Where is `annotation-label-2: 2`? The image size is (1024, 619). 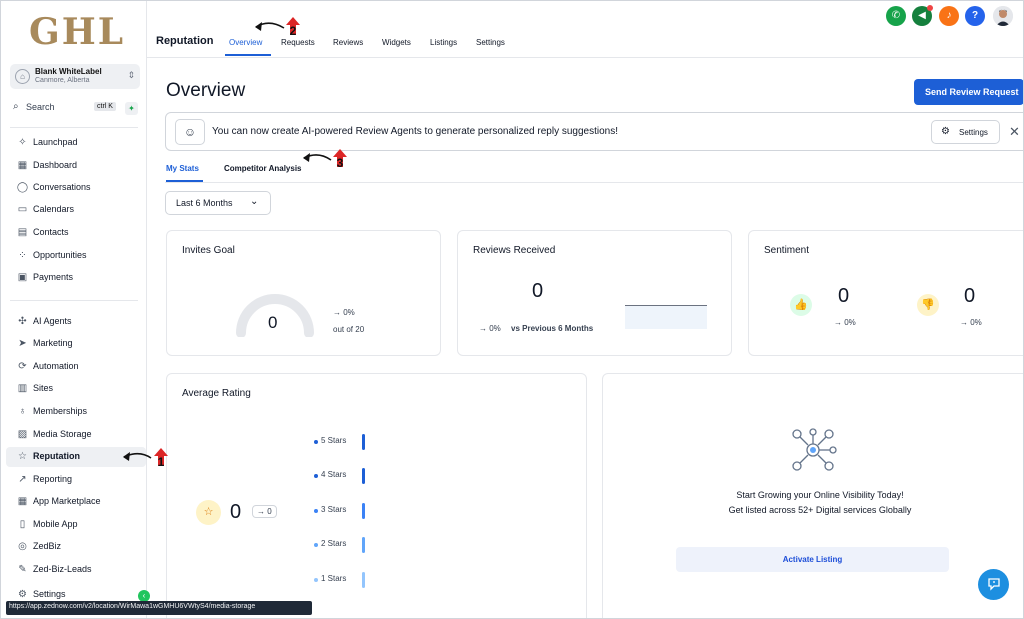 annotation-label-2: 2 is located at coordinates (293, 31).